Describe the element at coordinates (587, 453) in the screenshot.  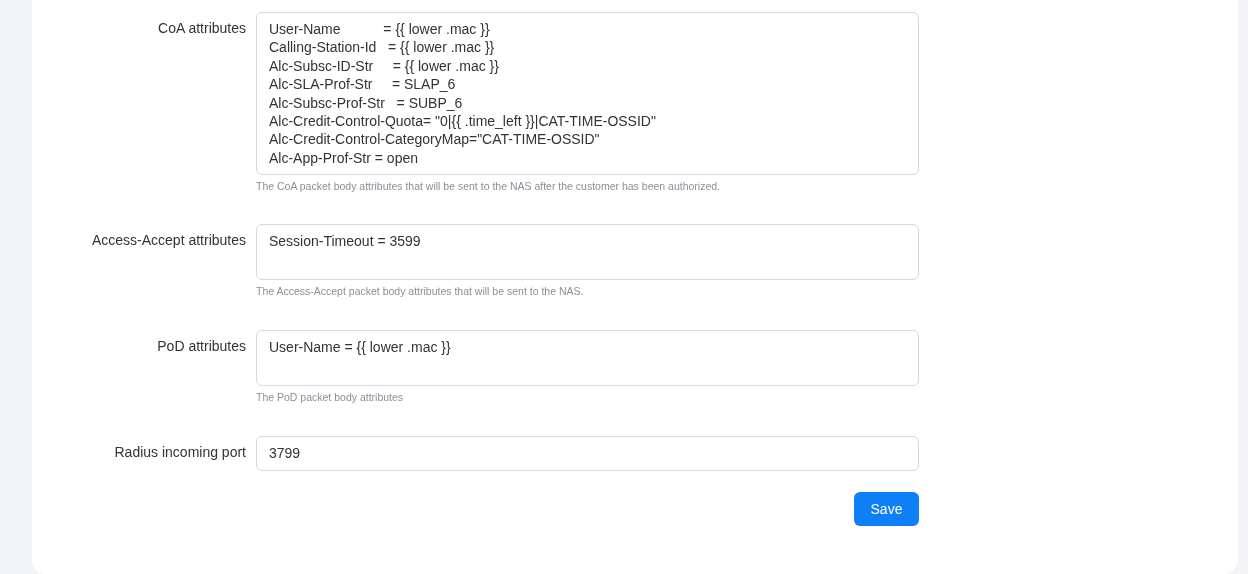
I see `input-field: 3799` at that location.